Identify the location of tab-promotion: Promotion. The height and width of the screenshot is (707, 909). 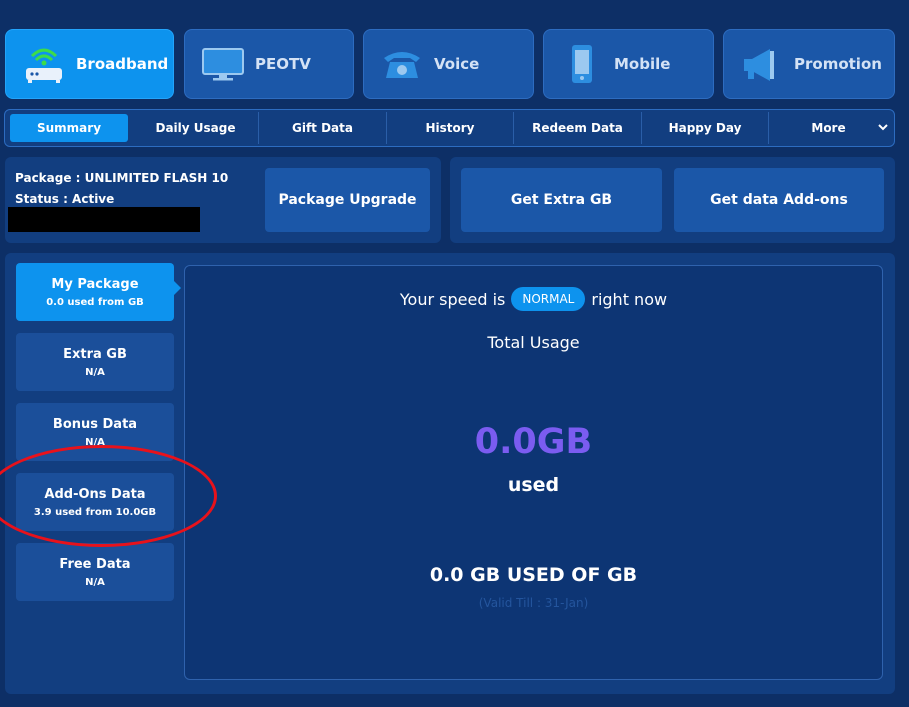
(809, 64).